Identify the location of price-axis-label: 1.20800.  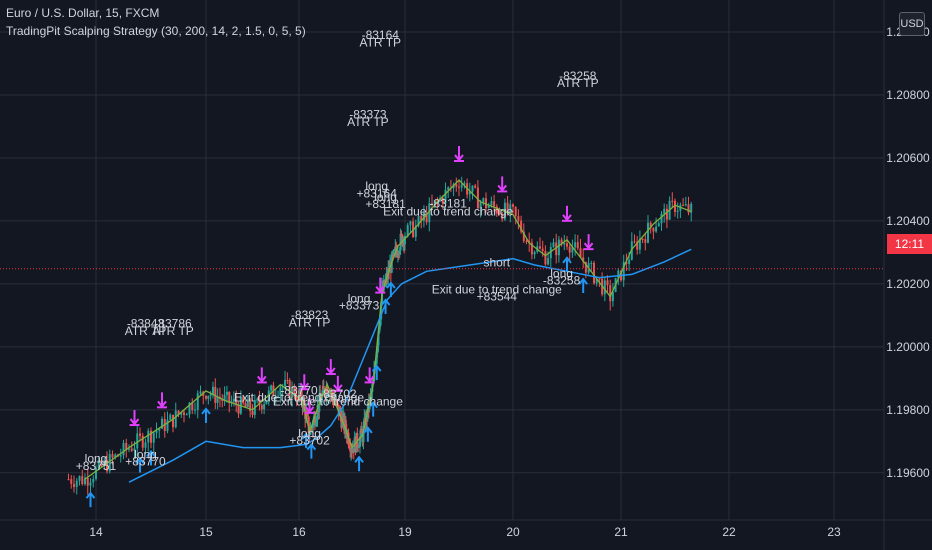
(908, 95).